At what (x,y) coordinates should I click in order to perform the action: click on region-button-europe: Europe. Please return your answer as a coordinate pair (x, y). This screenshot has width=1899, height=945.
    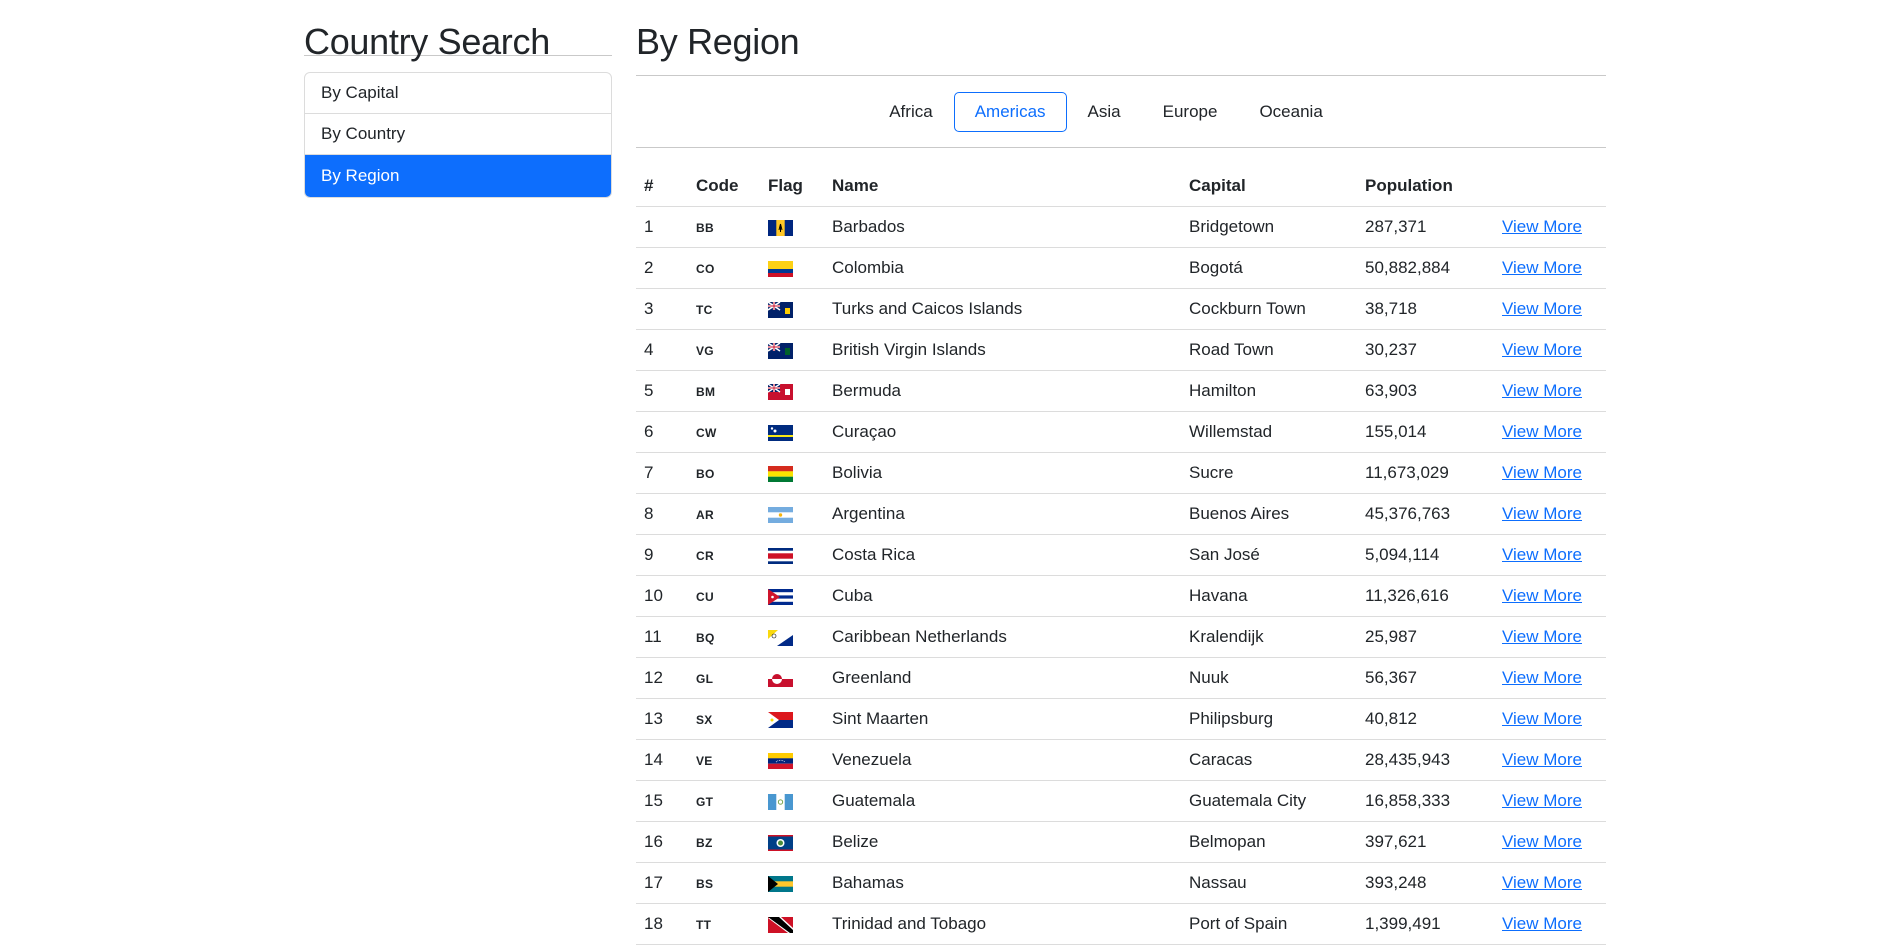
    Looking at the image, I should click on (1190, 112).